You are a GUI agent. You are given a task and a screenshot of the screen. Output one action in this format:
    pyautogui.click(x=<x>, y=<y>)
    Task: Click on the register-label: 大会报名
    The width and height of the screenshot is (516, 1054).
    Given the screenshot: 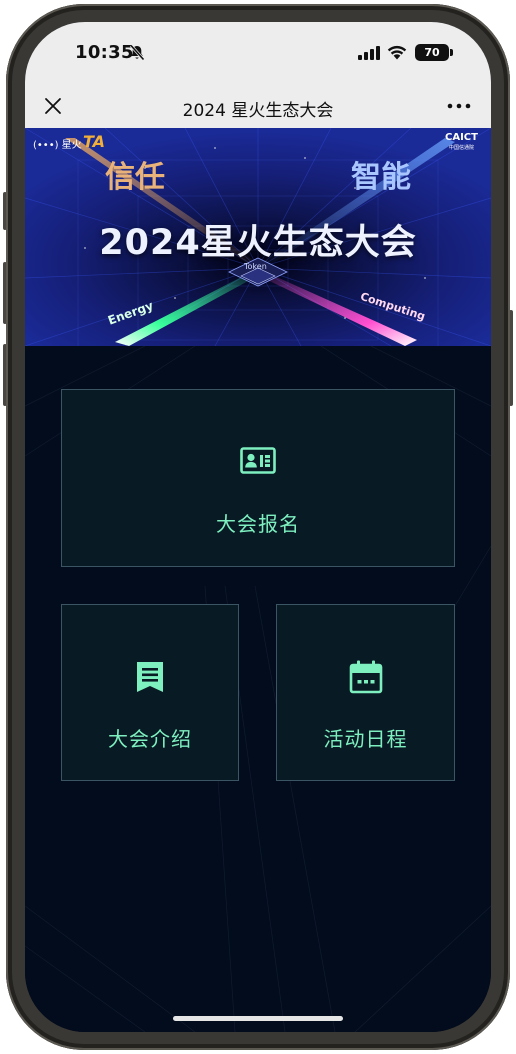 What is the action you would take?
    pyautogui.click(x=258, y=524)
    